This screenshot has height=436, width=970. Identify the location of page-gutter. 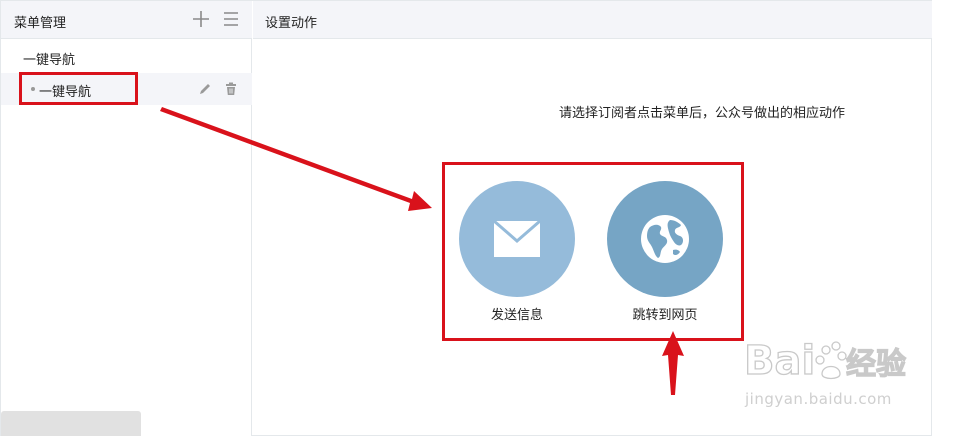
(951, 218).